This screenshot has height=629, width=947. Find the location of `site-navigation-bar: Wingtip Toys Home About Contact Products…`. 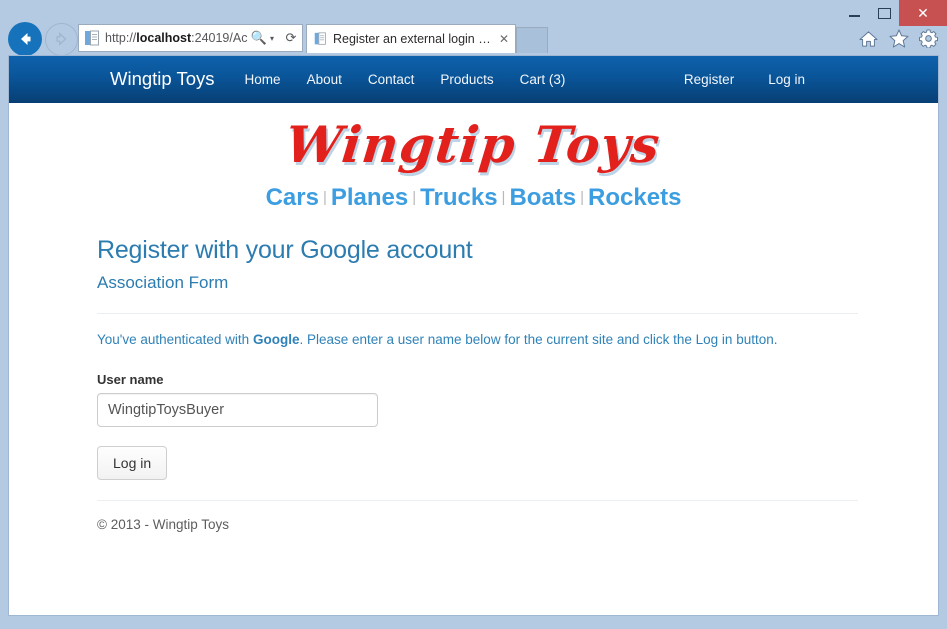

site-navigation-bar: Wingtip Toys Home About Contact Products… is located at coordinates (473, 79).